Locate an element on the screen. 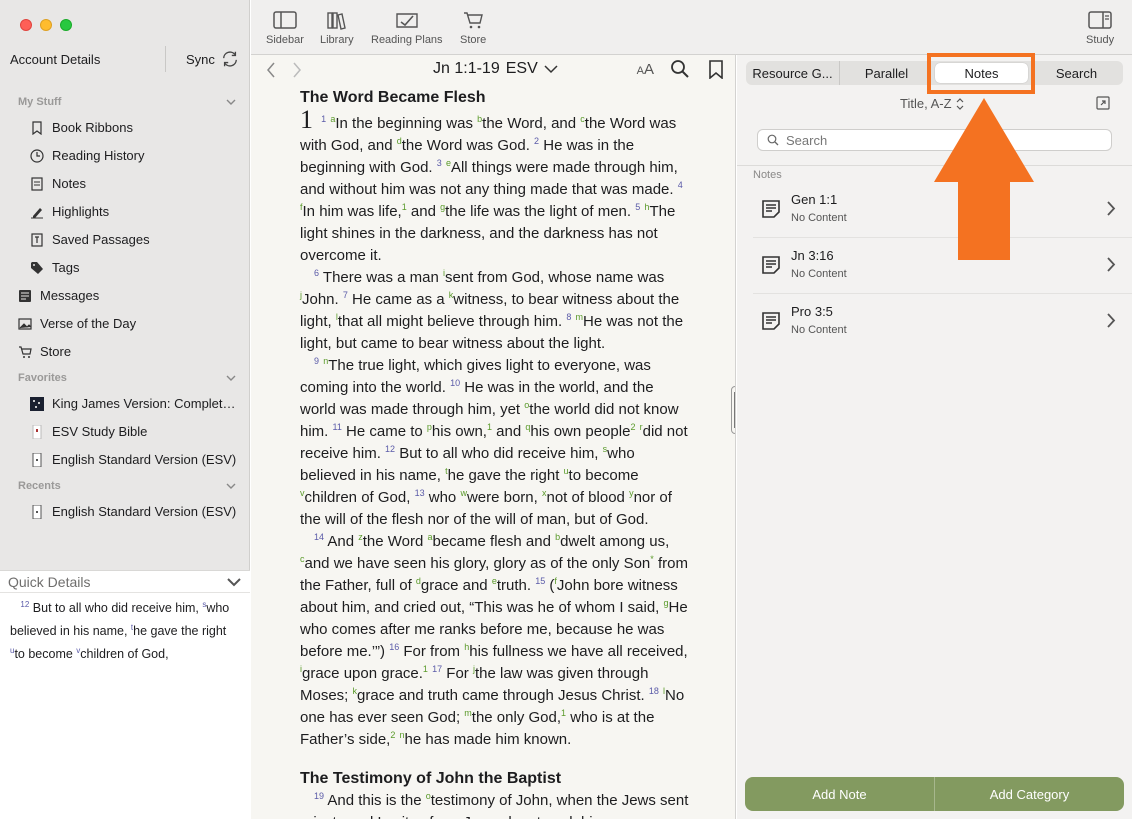 The height and width of the screenshot is (819, 1132). back-arrow-icon is located at coordinates (271, 70).